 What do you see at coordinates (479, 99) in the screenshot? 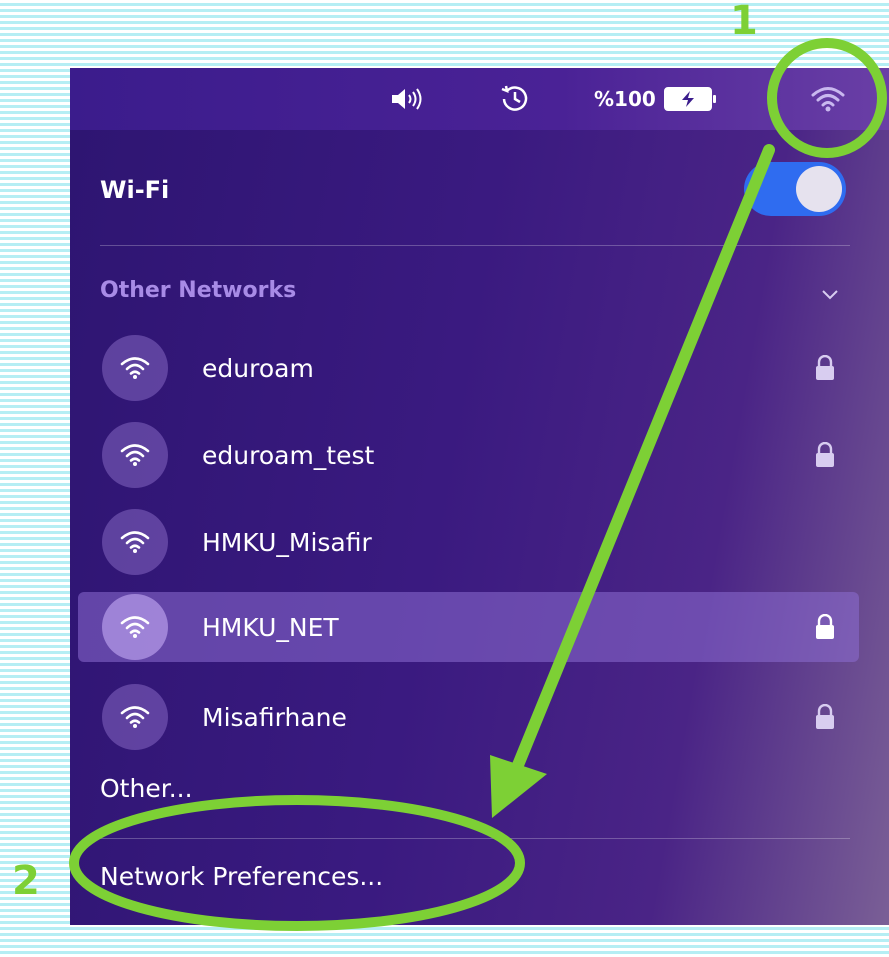
I see `menu-bar: %100` at bounding box center [479, 99].